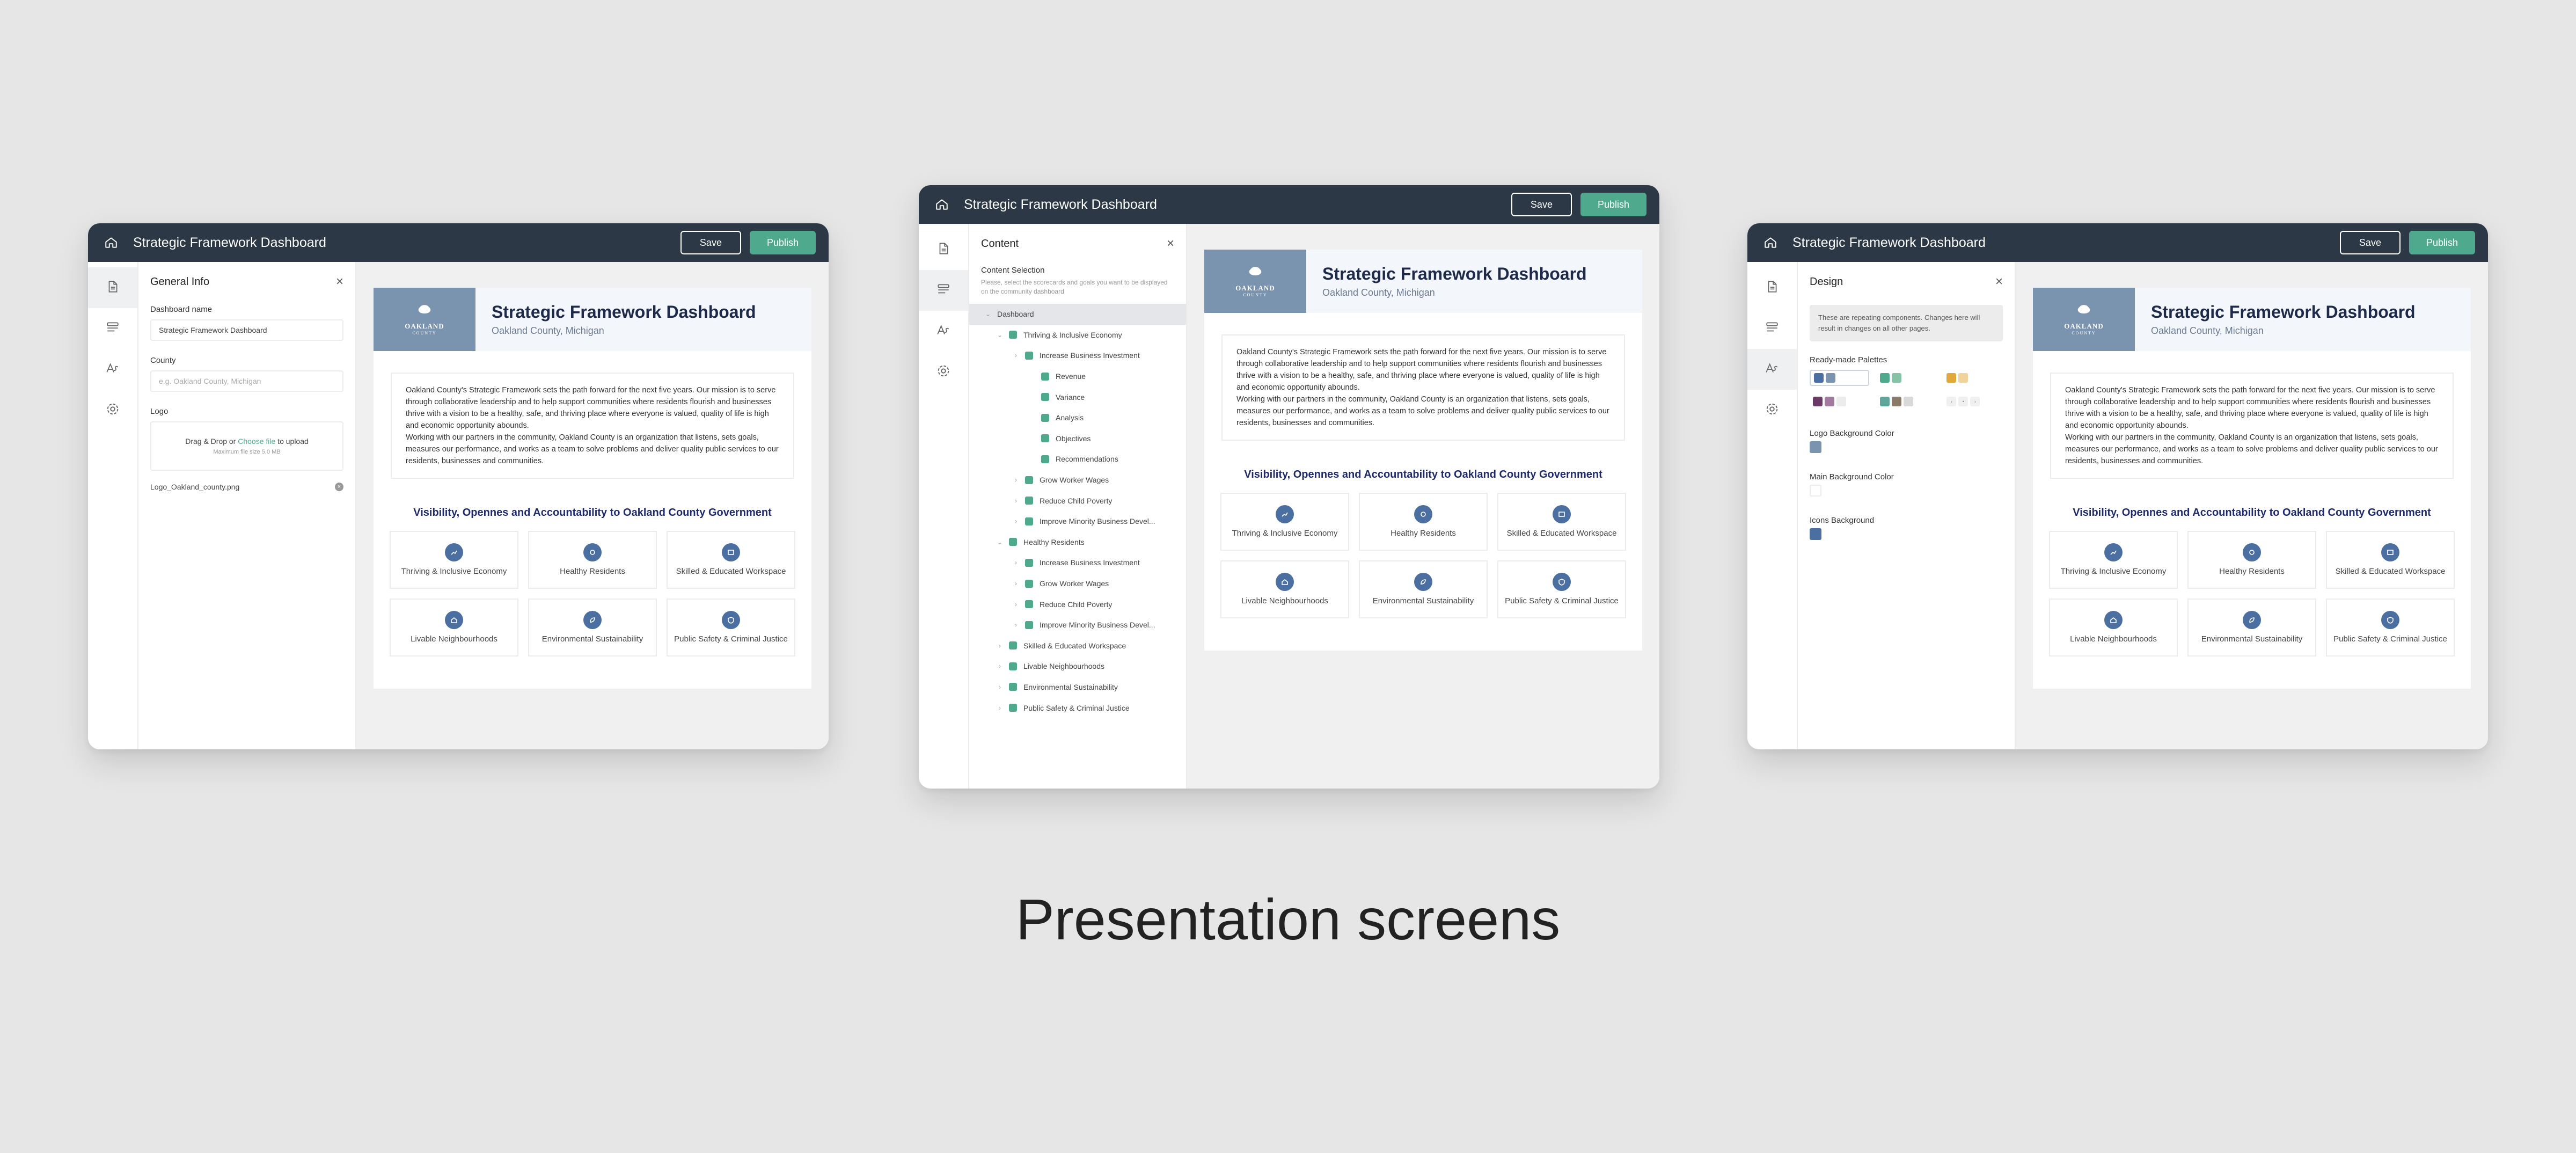 The image size is (2576, 1153). What do you see at coordinates (246, 381) in the screenshot?
I see `county-input: e.g. Oakland County, Michigan` at bounding box center [246, 381].